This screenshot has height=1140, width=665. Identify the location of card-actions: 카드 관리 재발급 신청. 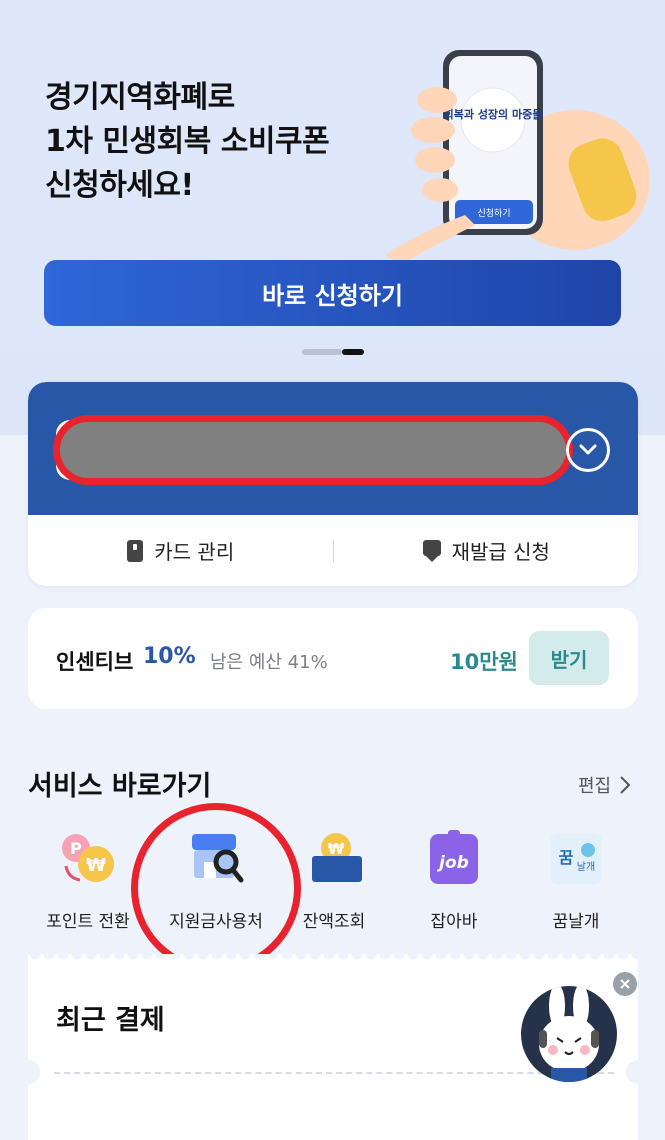
(333, 550).